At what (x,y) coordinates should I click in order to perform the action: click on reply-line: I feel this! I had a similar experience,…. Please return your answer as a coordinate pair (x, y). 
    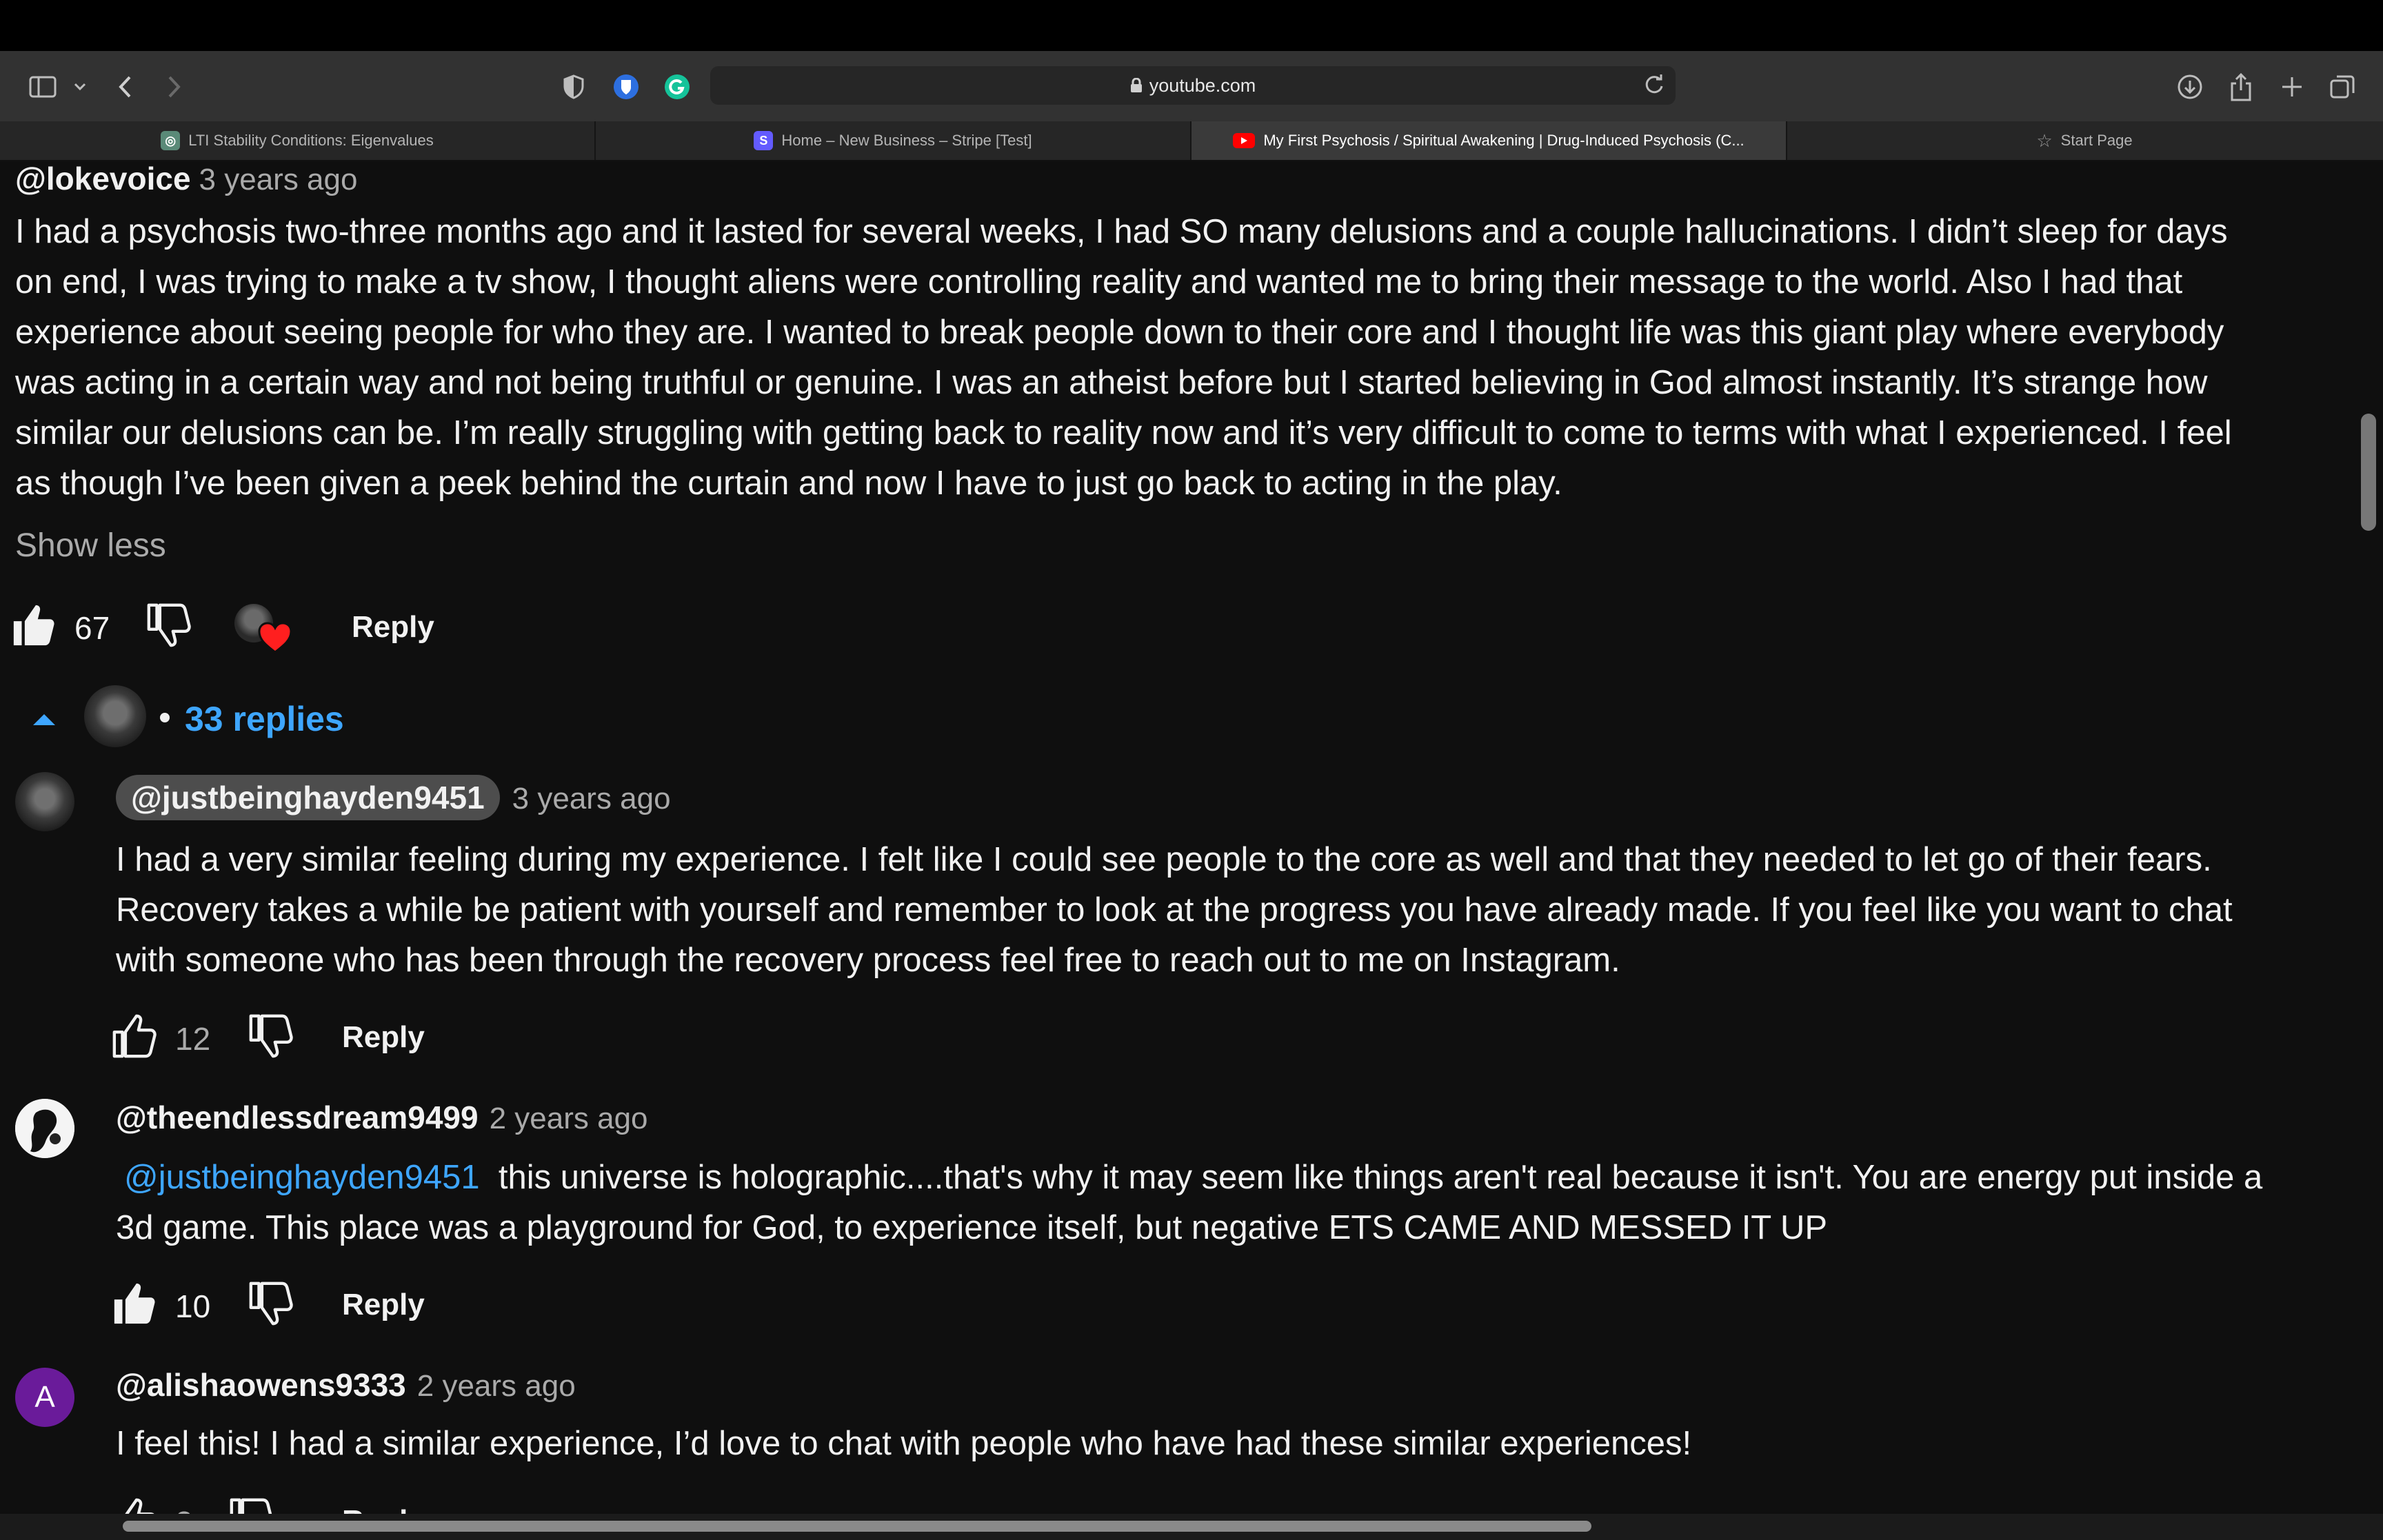
    Looking at the image, I should click on (904, 1444).